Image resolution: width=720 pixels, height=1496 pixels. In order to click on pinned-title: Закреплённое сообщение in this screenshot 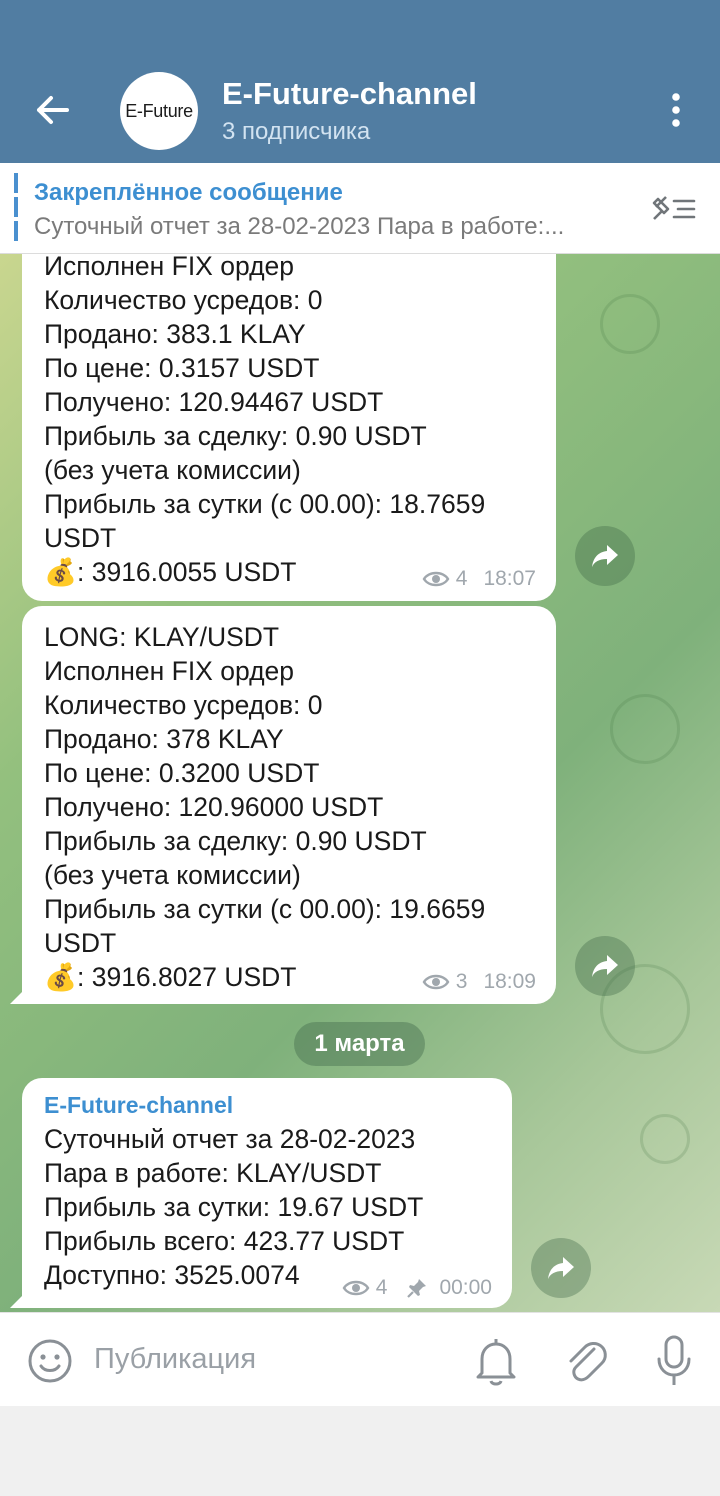, I will do `click(188, 192)`.